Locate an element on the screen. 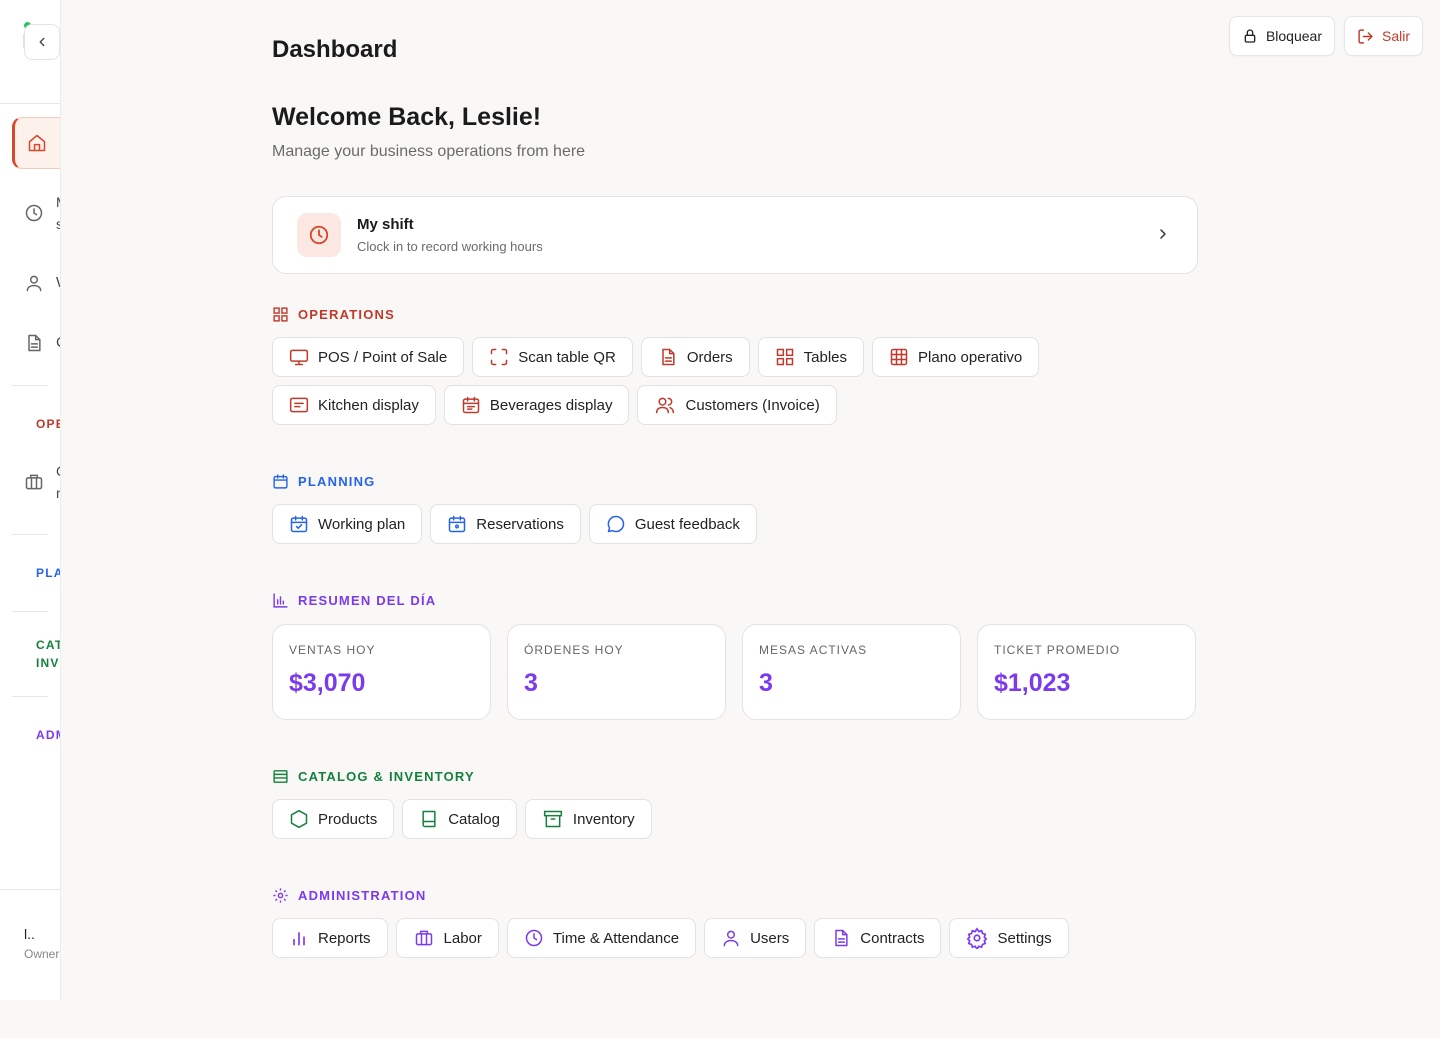  labor-button: Labor is located at coordinates (447, 938).